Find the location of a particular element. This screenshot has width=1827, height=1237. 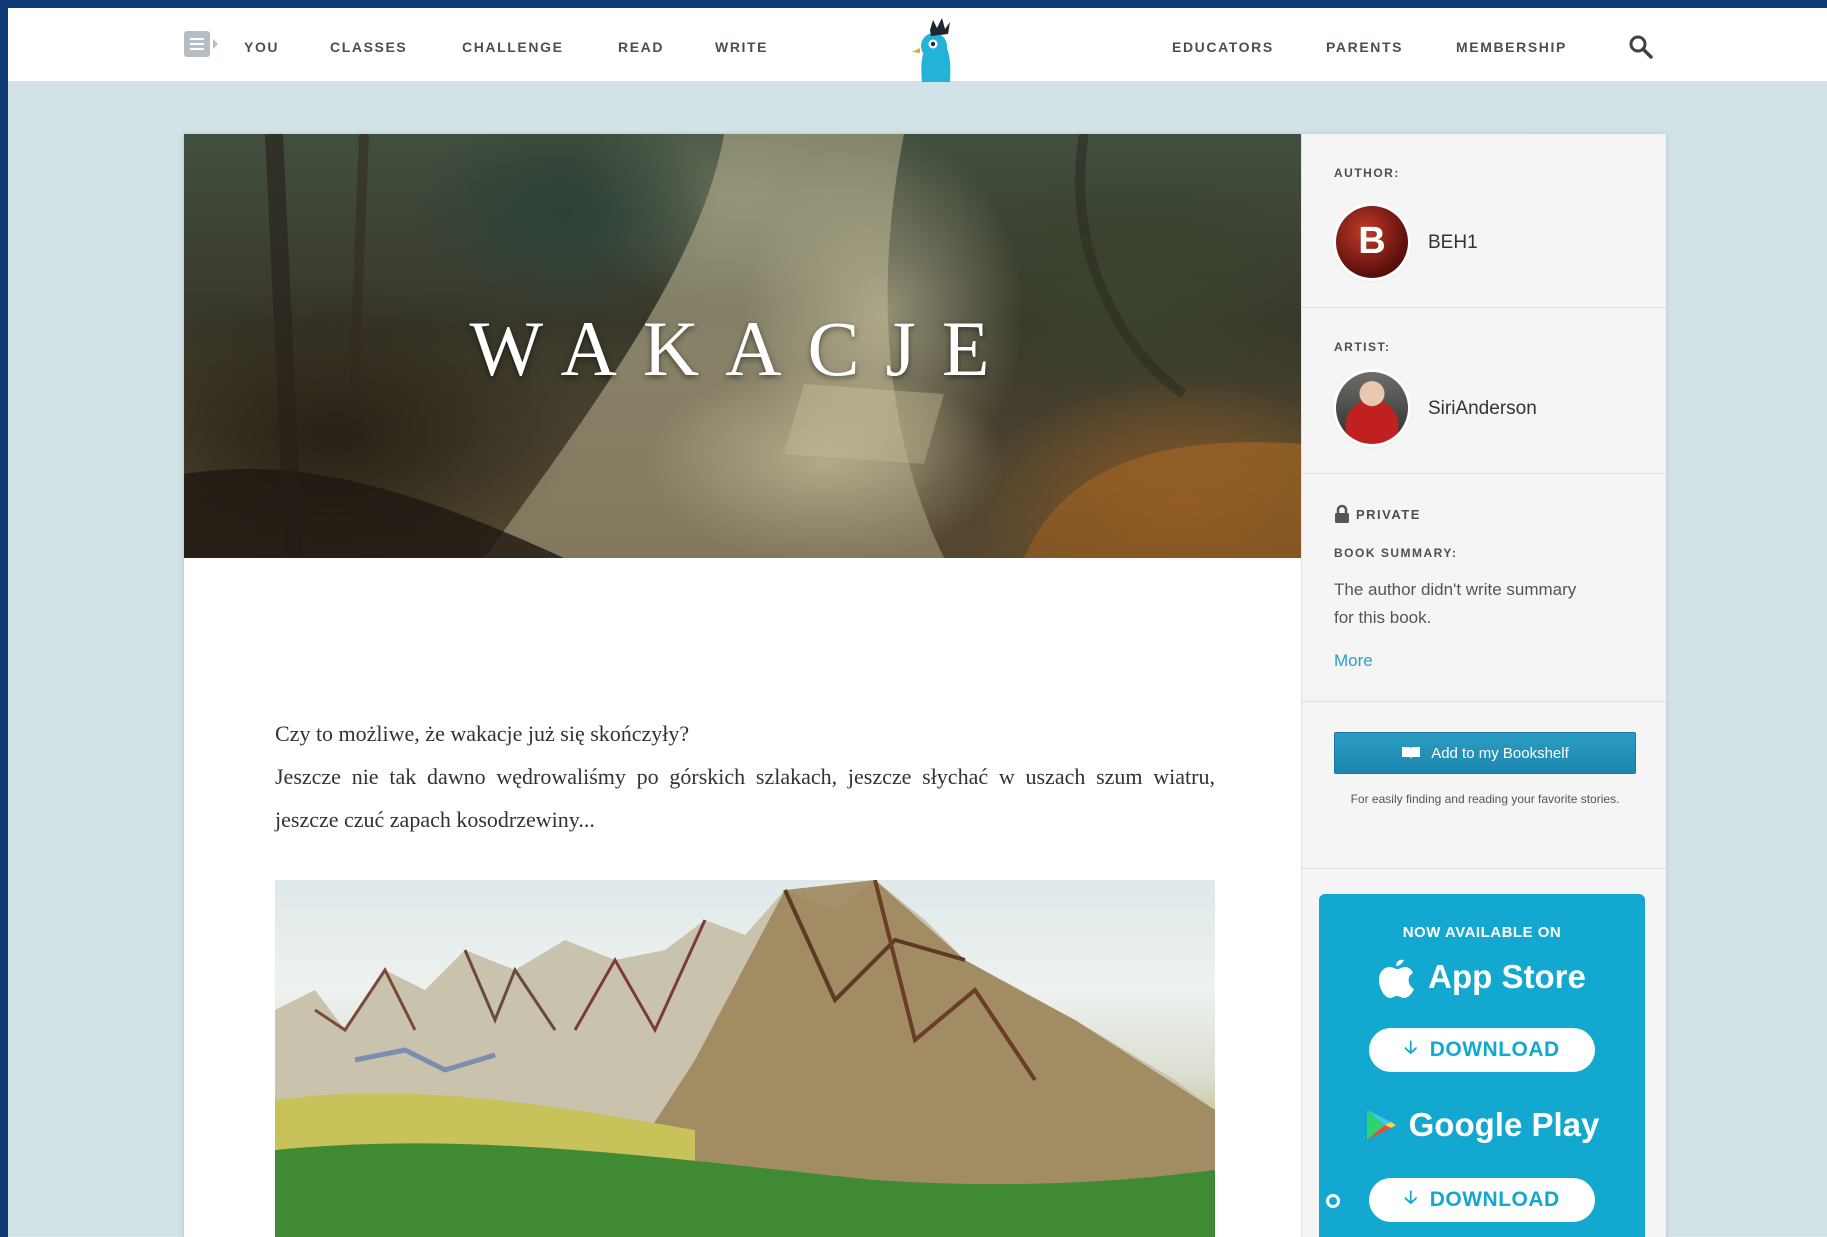

nav-educators: EDUCATORS is located at coordinates (1223, 47).